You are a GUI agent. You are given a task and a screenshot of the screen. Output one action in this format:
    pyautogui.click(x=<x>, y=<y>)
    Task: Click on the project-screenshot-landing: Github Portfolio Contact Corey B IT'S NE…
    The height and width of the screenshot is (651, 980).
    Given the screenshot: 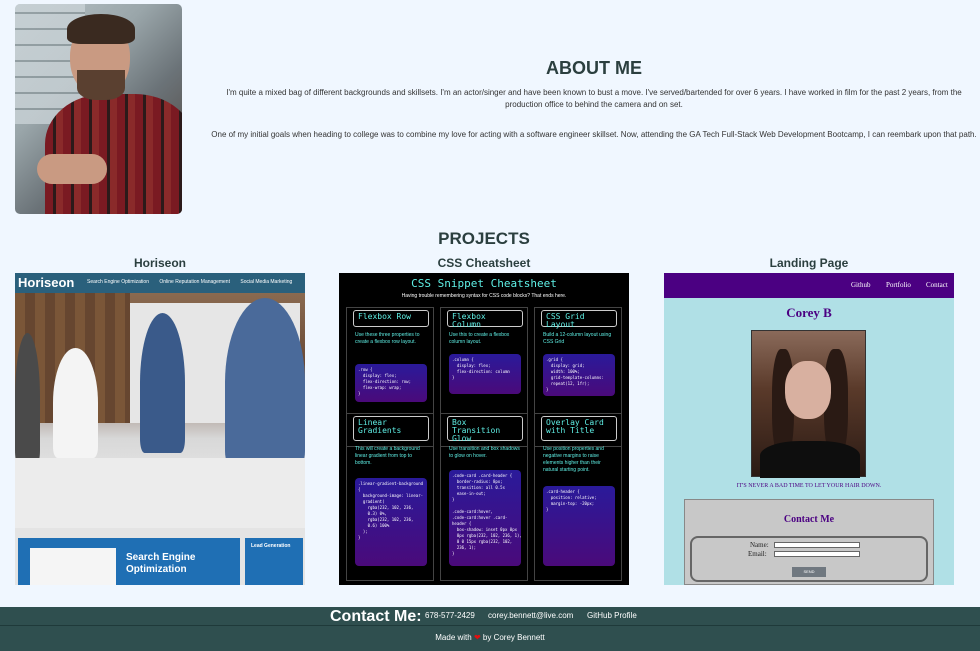 What is the action you would take?
    pyautogui.click(x=809, y=429)
    